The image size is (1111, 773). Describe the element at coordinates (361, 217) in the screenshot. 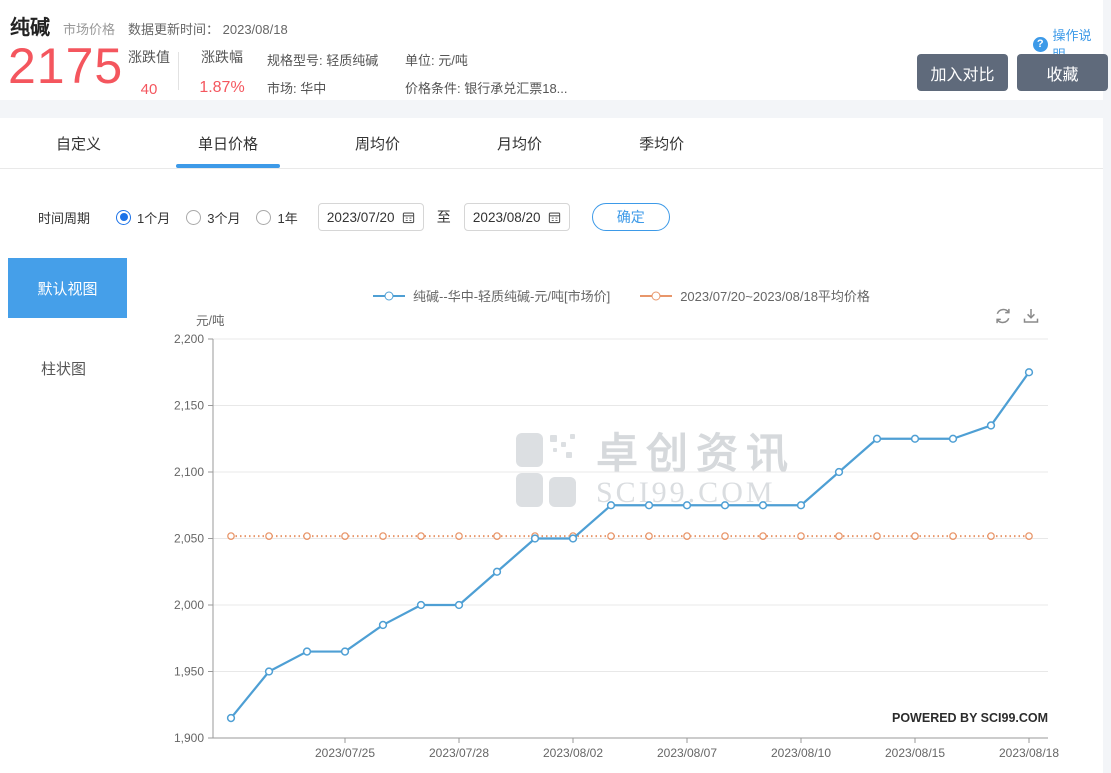

I see `start-date-value: 2023/07/20` at that location.